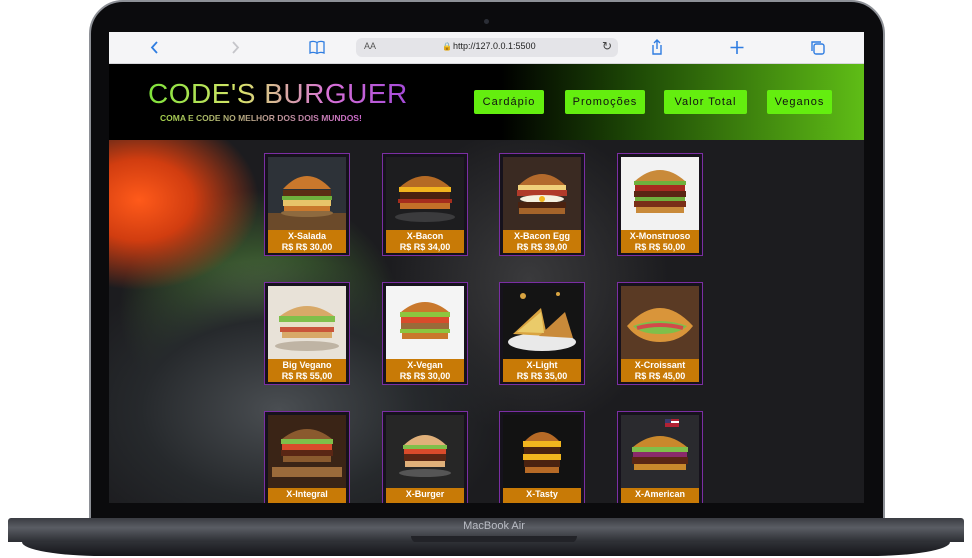  I want to click on url-text: http://127.0.0.1:5500, so click(494, 46).